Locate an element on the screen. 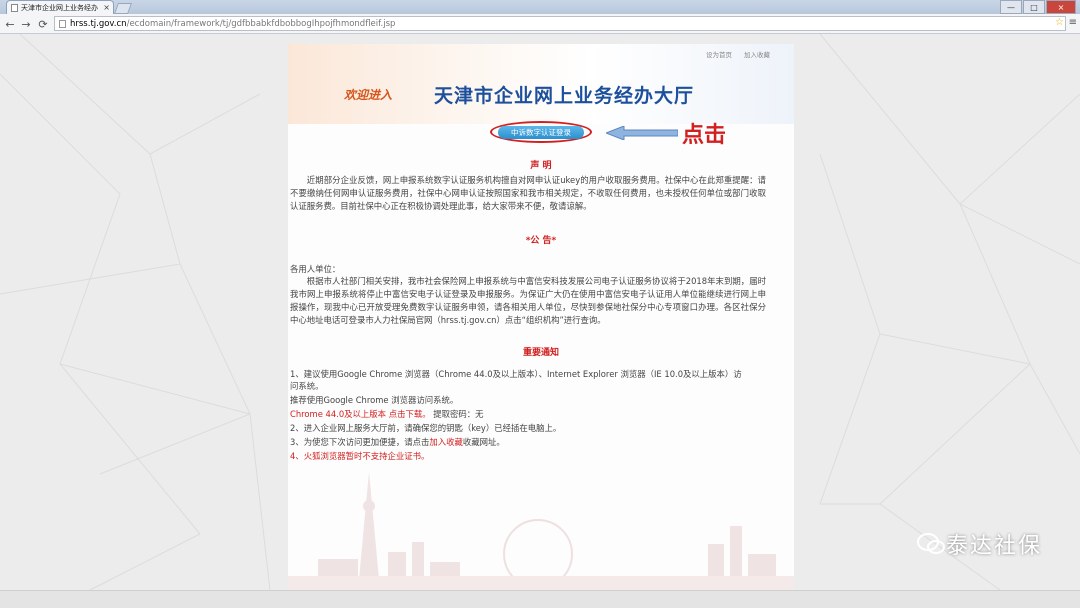  item-3-text-end: 收藏网址。 is located at coordinates (483, 442).